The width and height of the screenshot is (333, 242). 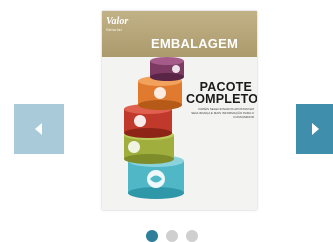 What do you see at coordinates (221, 99) in the screenshot?
I see `headline-line-2: COMPLETO` at bounding box center [221, 99].